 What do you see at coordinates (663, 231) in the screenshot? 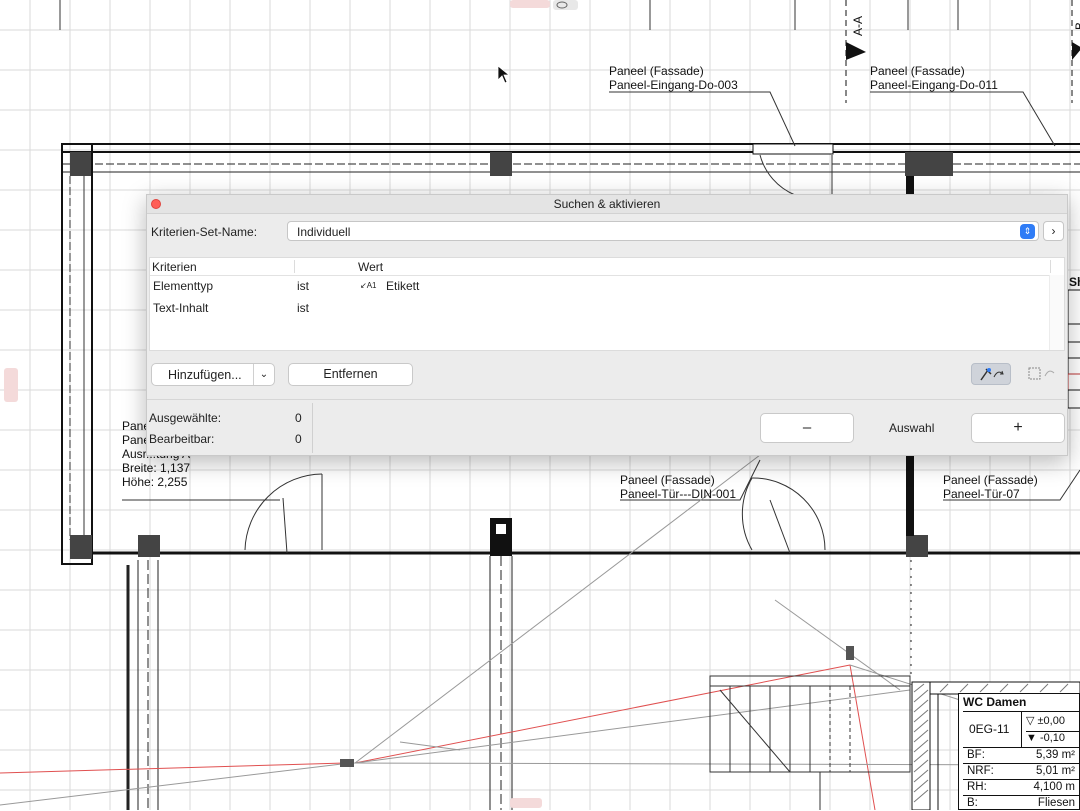
I see `criteria-set-select: Individuell ⇕` at bounding box center [663, 231].